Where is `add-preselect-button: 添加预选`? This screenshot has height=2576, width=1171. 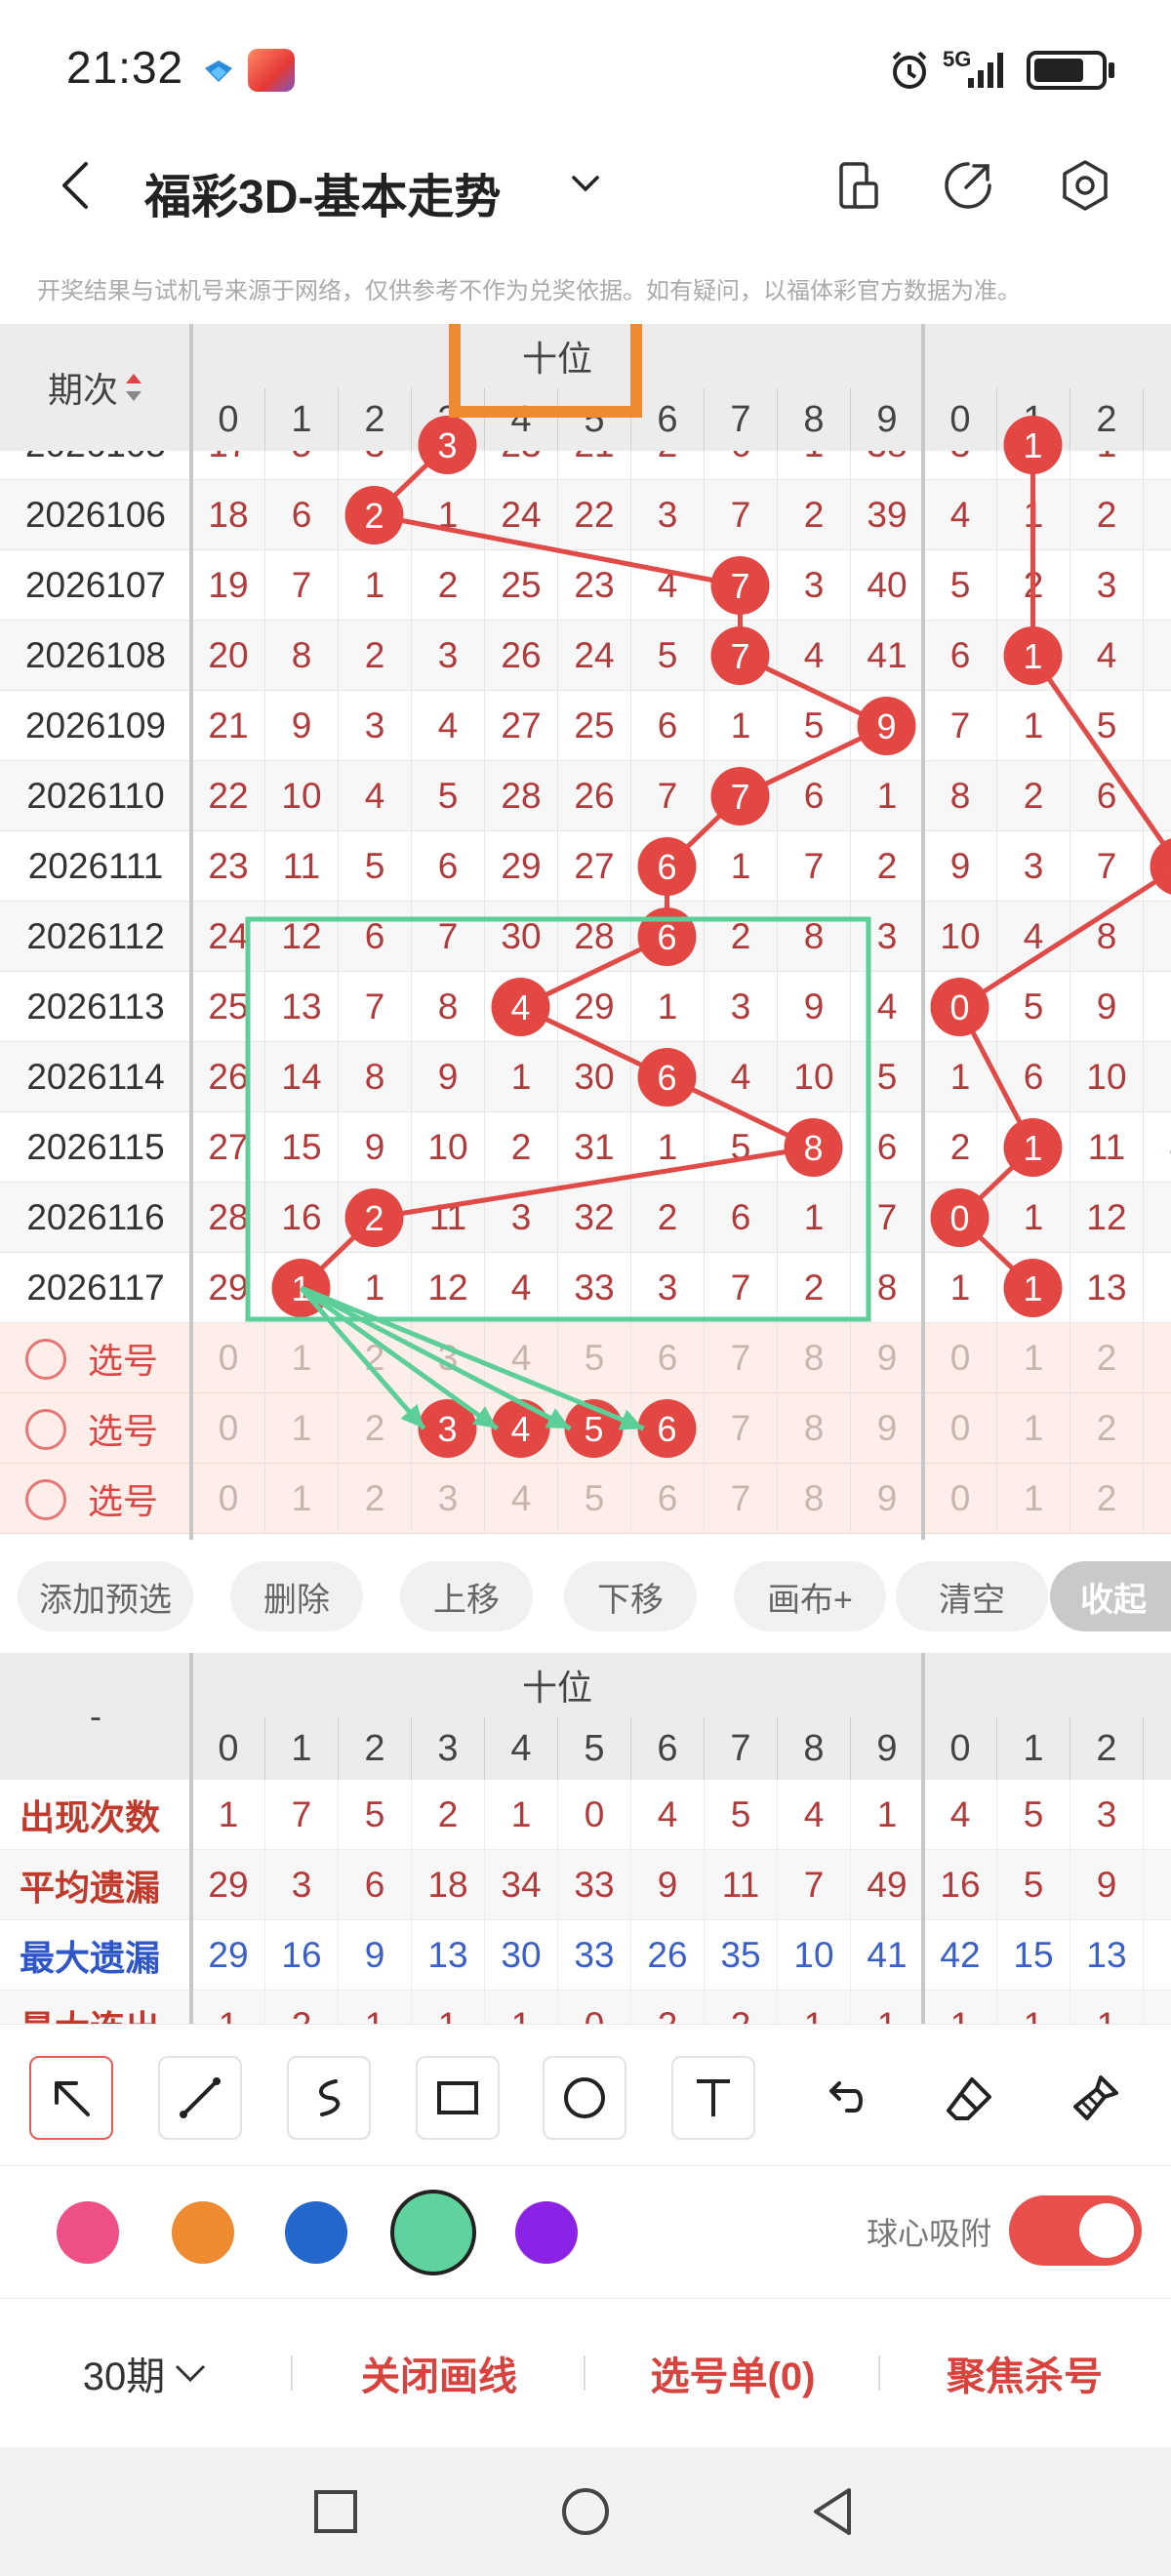 add-preselect-button: 添加预选 is located at coordinates (105, 1596).